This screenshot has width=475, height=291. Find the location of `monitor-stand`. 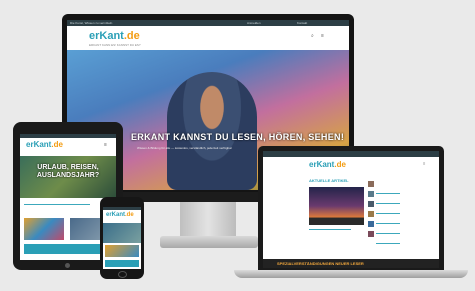

monitor-stand is located at coordinates (208, 220).